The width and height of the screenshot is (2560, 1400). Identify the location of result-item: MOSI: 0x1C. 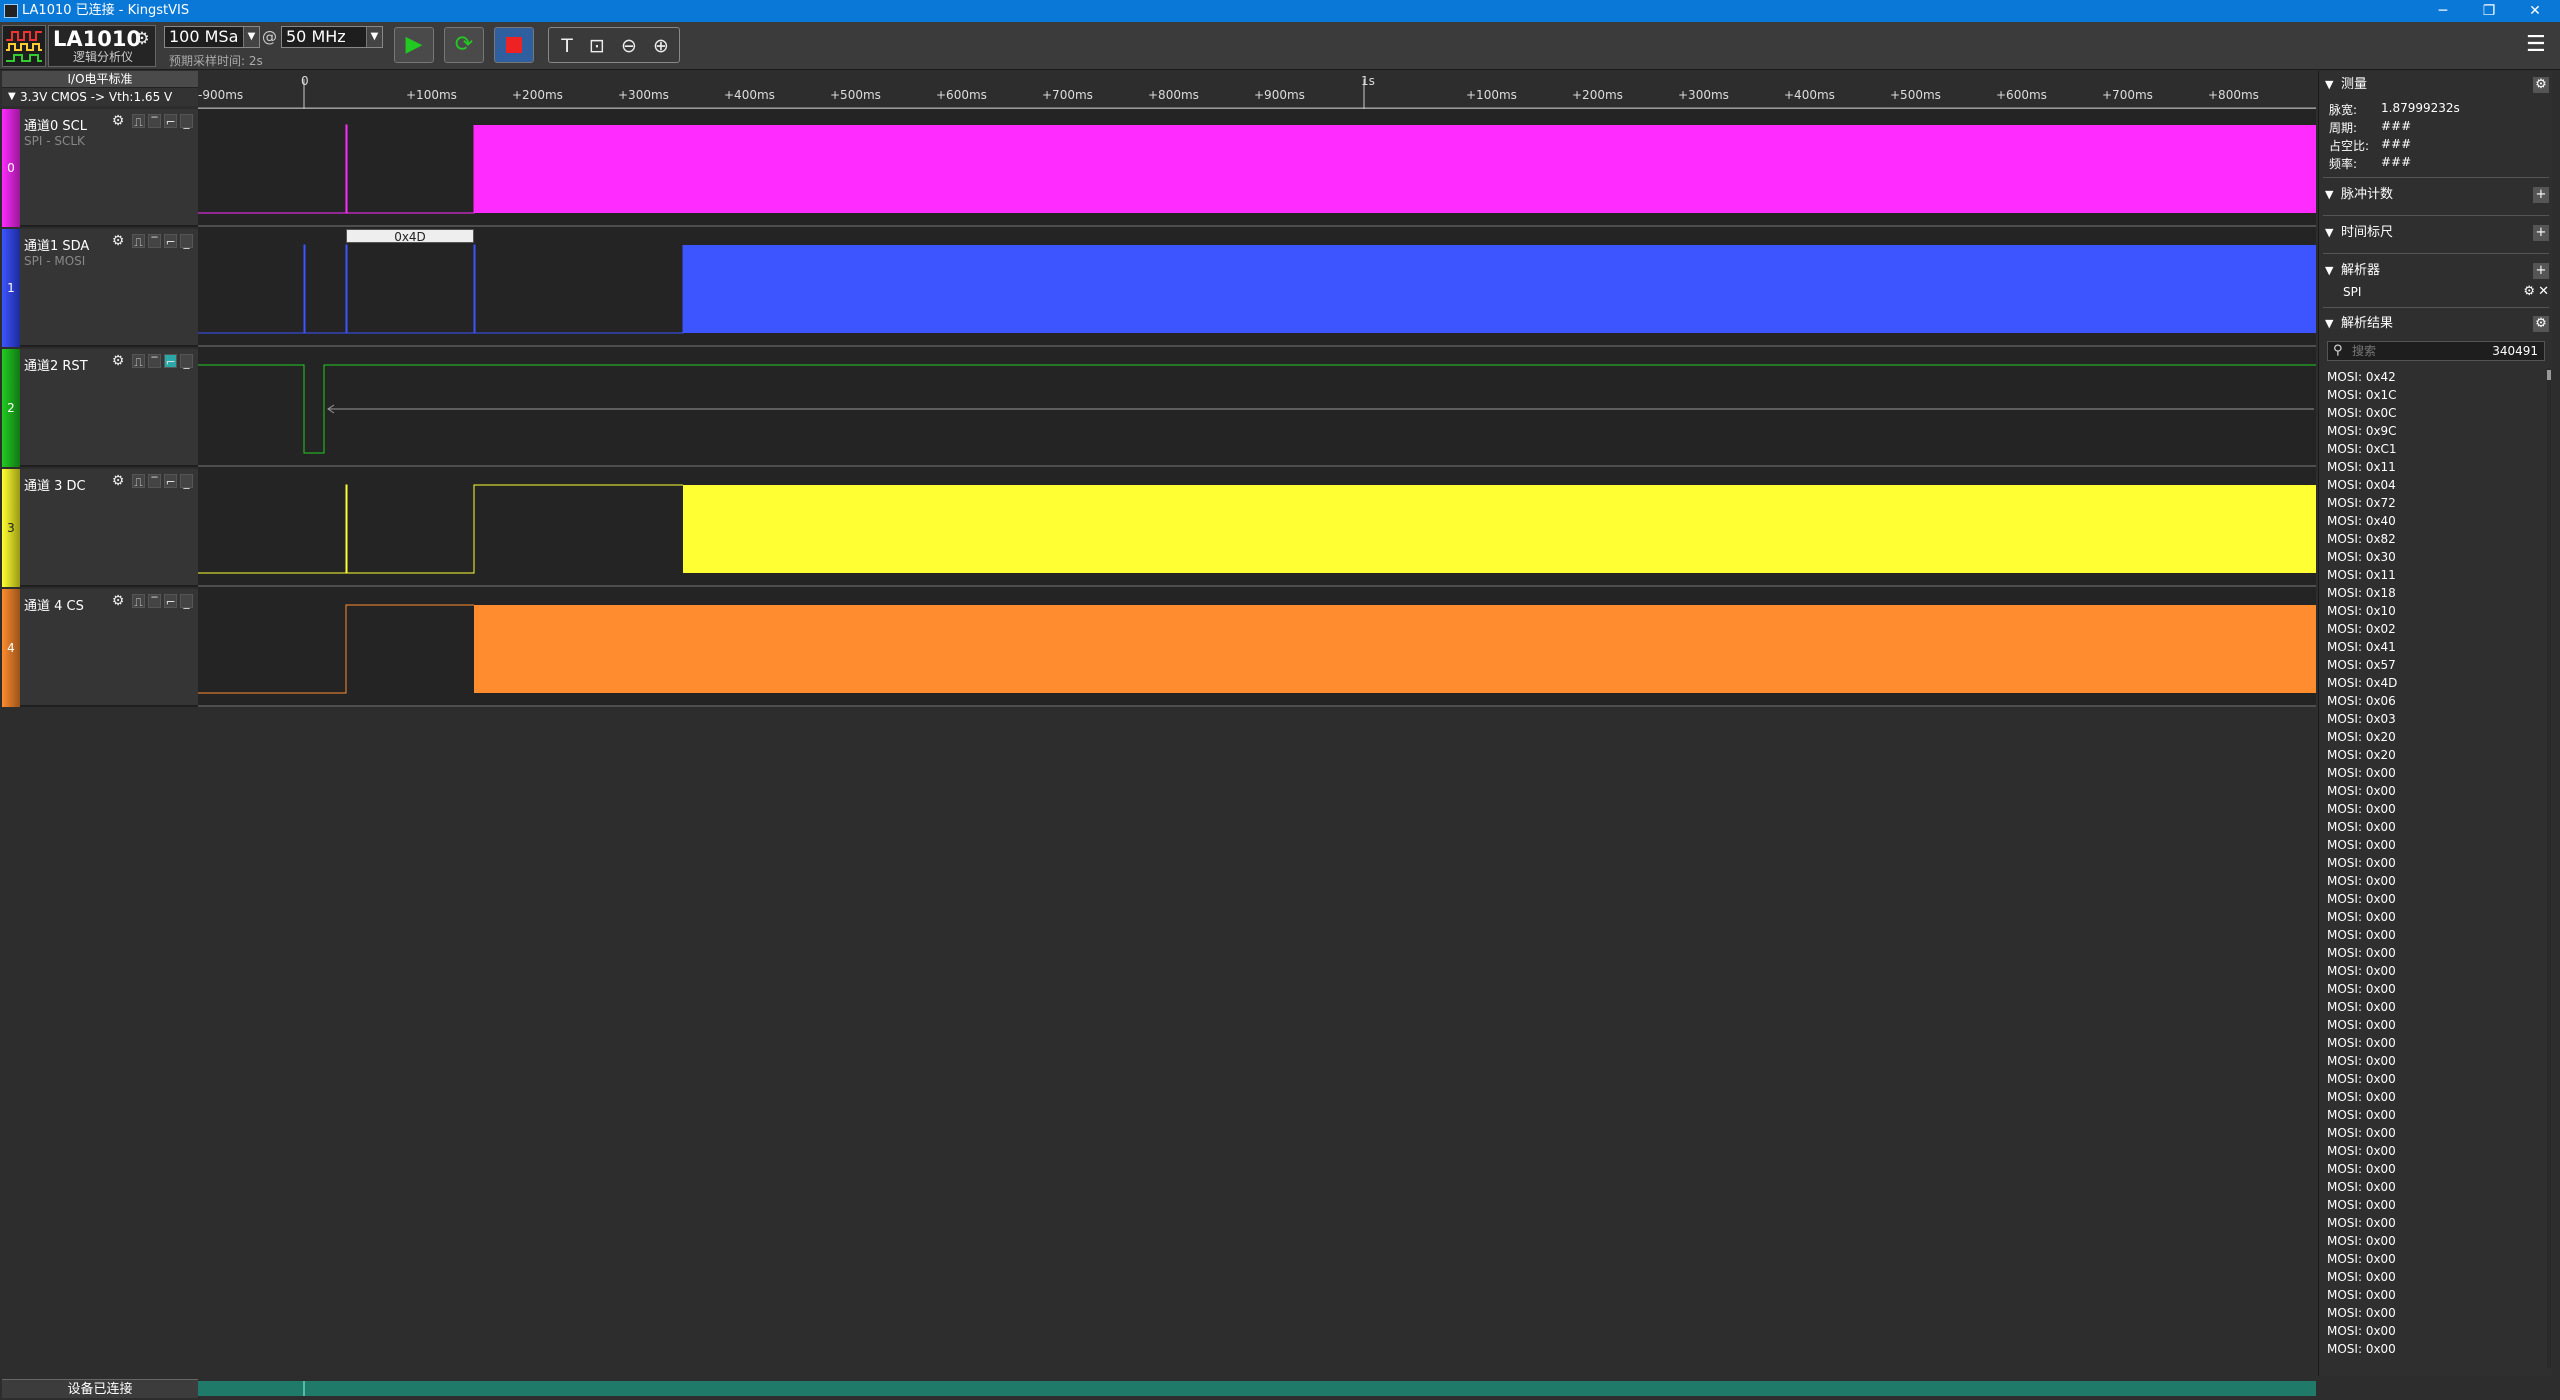
(2435, 395).